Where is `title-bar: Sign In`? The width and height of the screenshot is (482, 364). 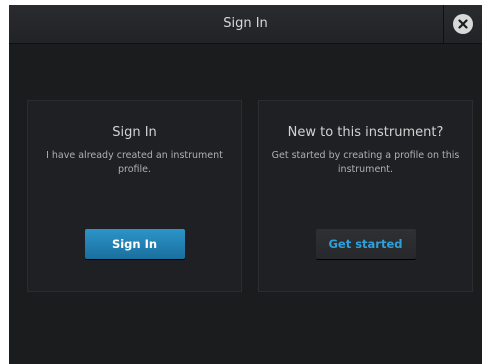
title-bar: Sign In is located at coordinates (245, 24).